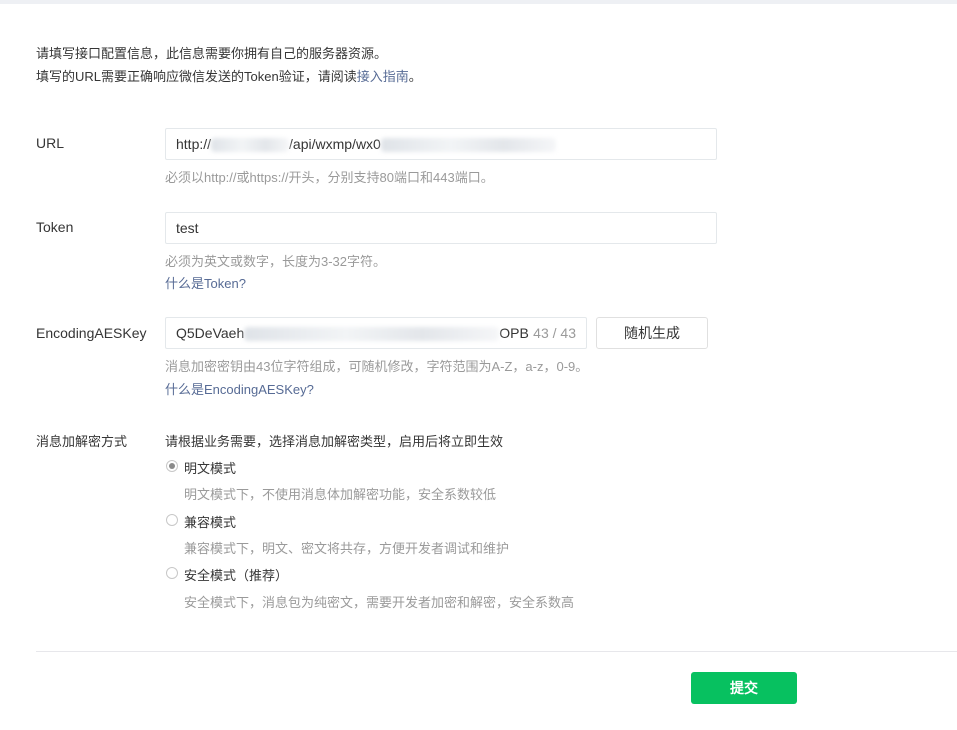 The image size is (957, 730). What do you see at coordinates (514, 333) in the screenshot?
I see `aes-value-end: OPB` at bounding box center [514, 333].